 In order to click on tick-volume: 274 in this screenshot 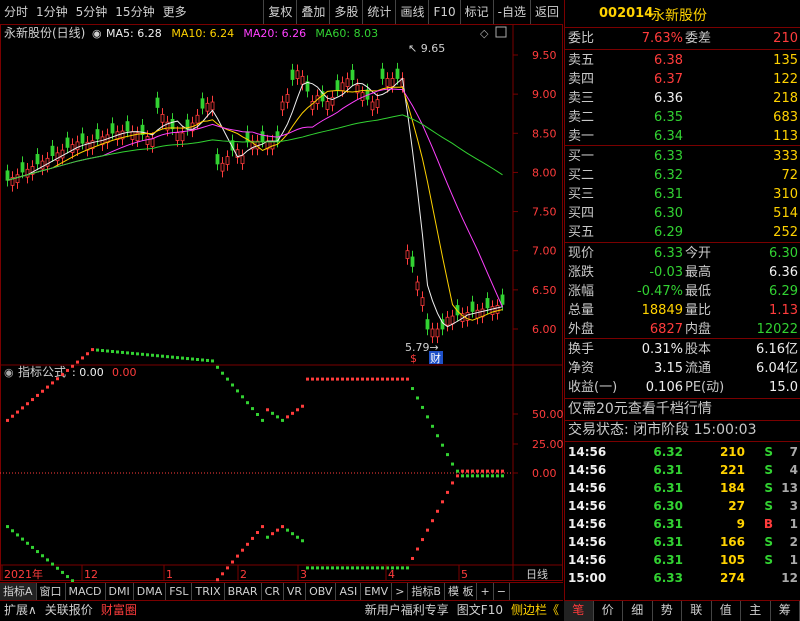, I will do `click(732, 578)`.